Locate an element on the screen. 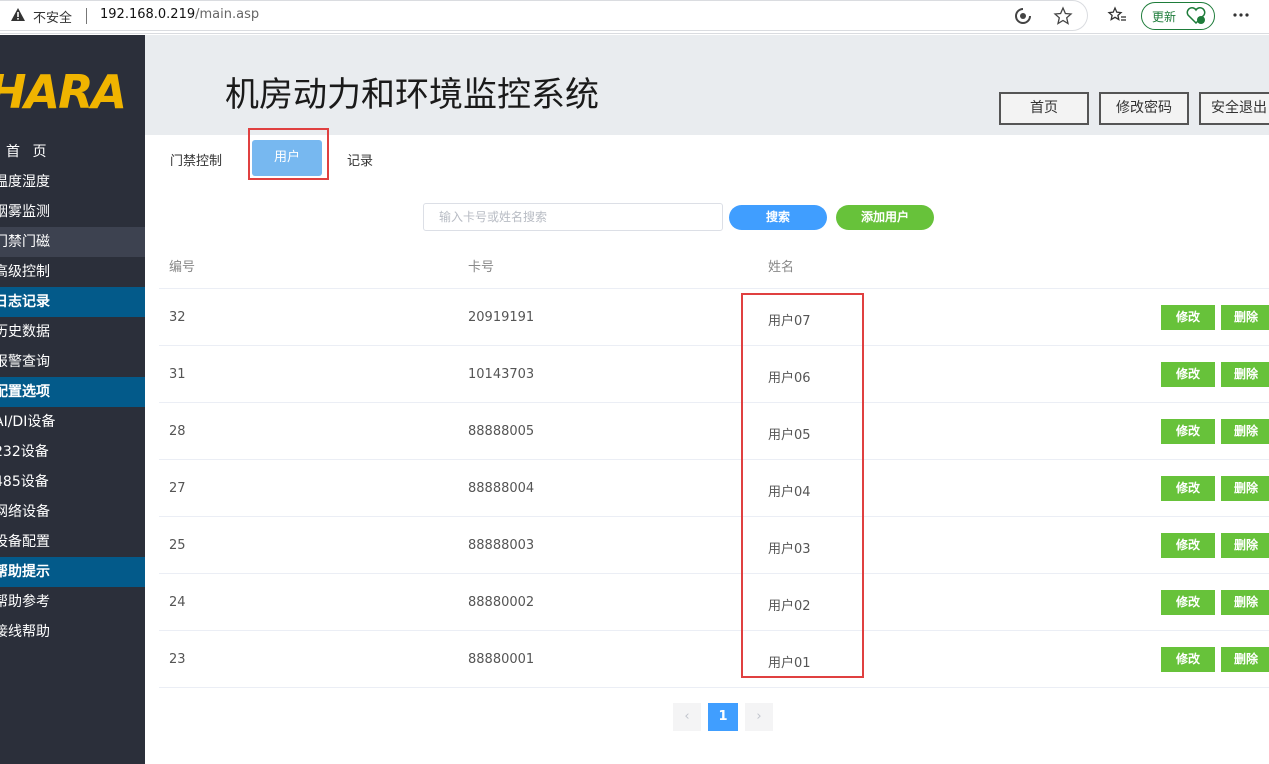 Image resolution: width=1269 pixels, height=764 pixels. edge-refresh-icon is located at coordinates (1023, 16).